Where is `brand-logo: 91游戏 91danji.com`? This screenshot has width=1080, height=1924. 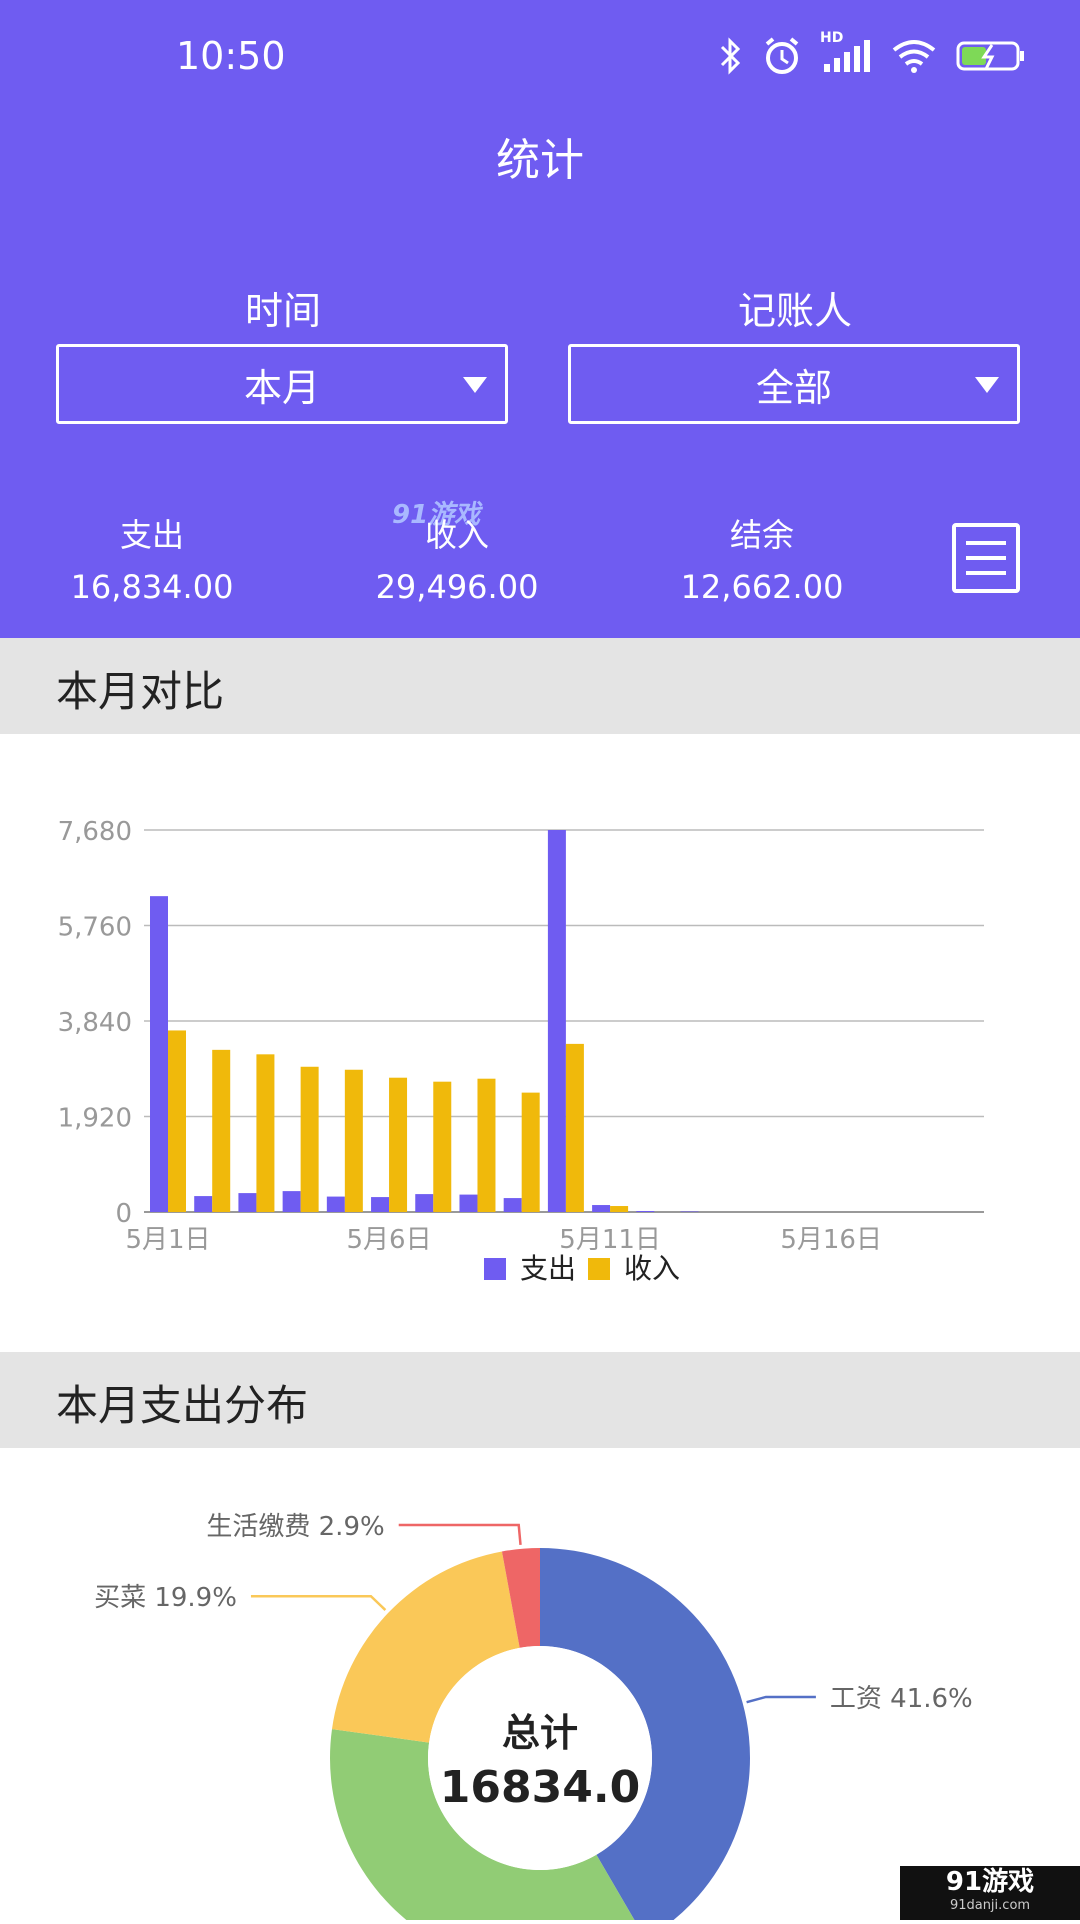
brand-logo: 91游戏 91danji.com is located at coordinates (990, 1893).